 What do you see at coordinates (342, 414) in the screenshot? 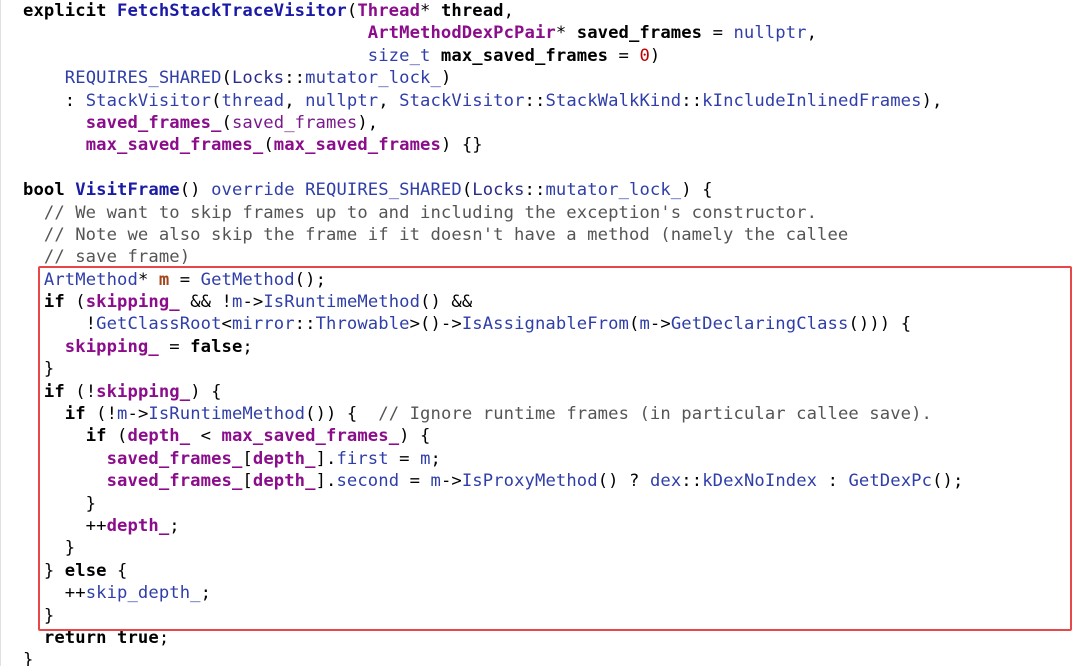
I see `code-token: ()) {` at bounding box center [342, 414].